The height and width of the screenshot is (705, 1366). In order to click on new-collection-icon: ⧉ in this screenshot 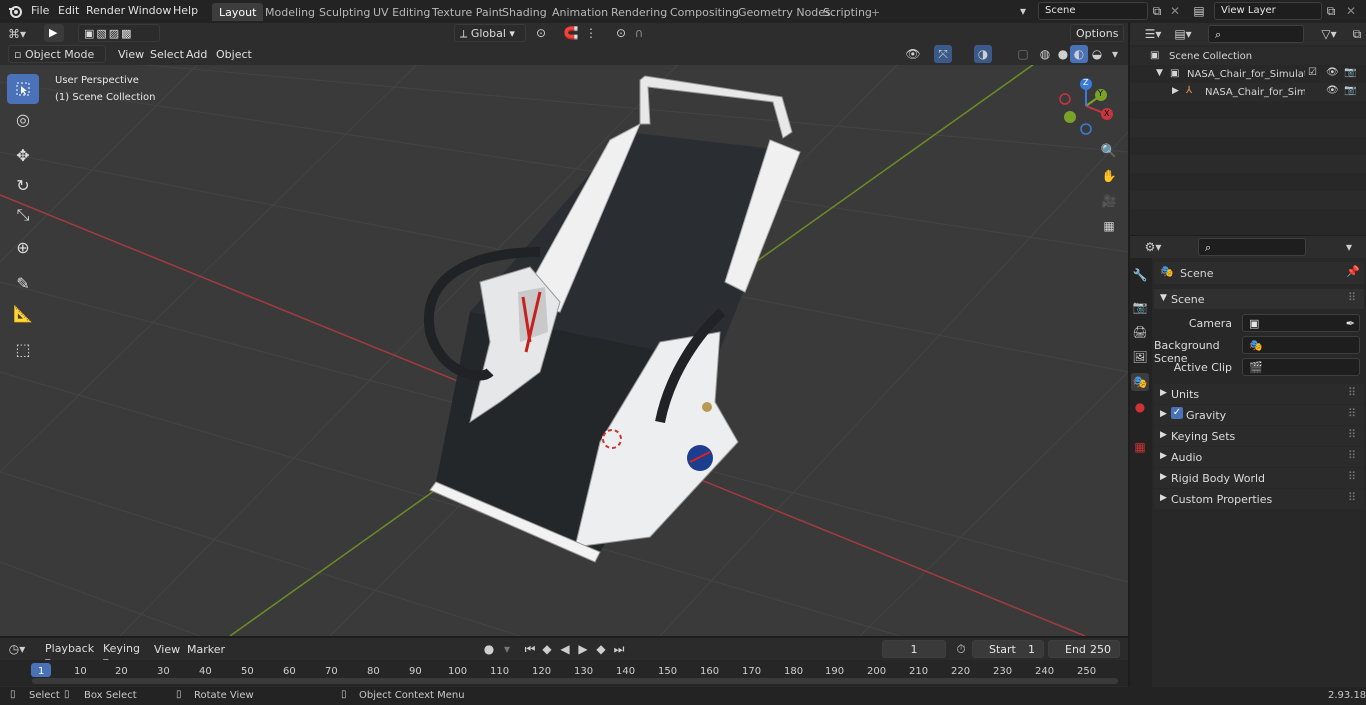, I will do `click(1357, 34)`.